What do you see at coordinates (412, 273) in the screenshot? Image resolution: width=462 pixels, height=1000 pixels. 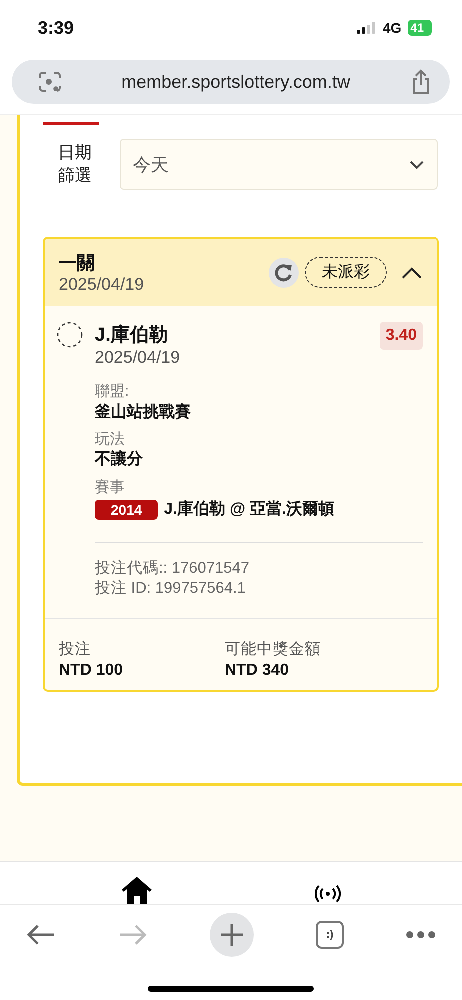 I see `chevron-up-icon` at bounding box center [412, 273].